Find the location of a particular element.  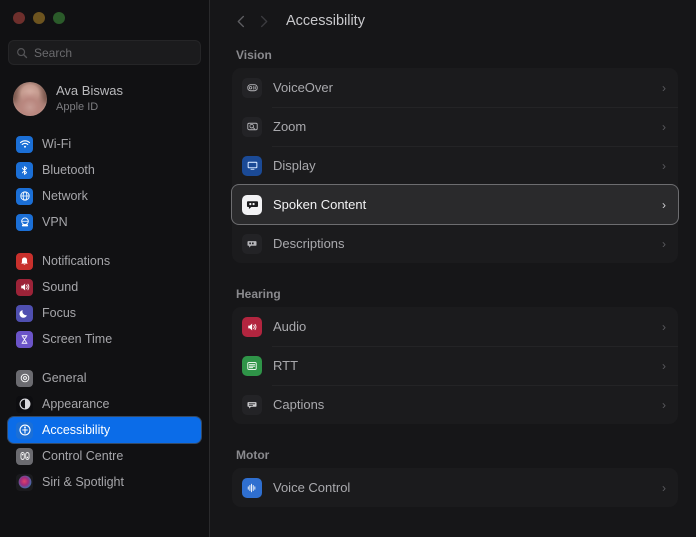

rtt-icon is located at coordinates (252, 365).